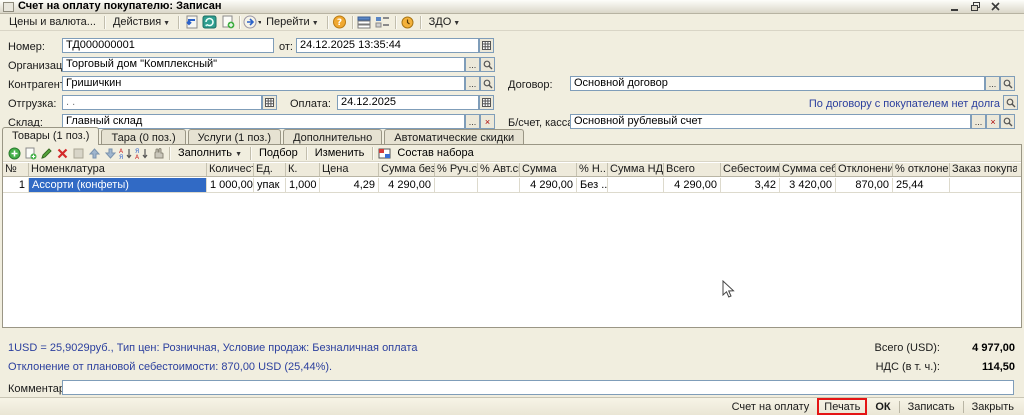 This screenshot has height=415, width=1024. Describe the element at coordinates (777, 83) in the screenshot. I see `contract-input: Основной договор` at that location.